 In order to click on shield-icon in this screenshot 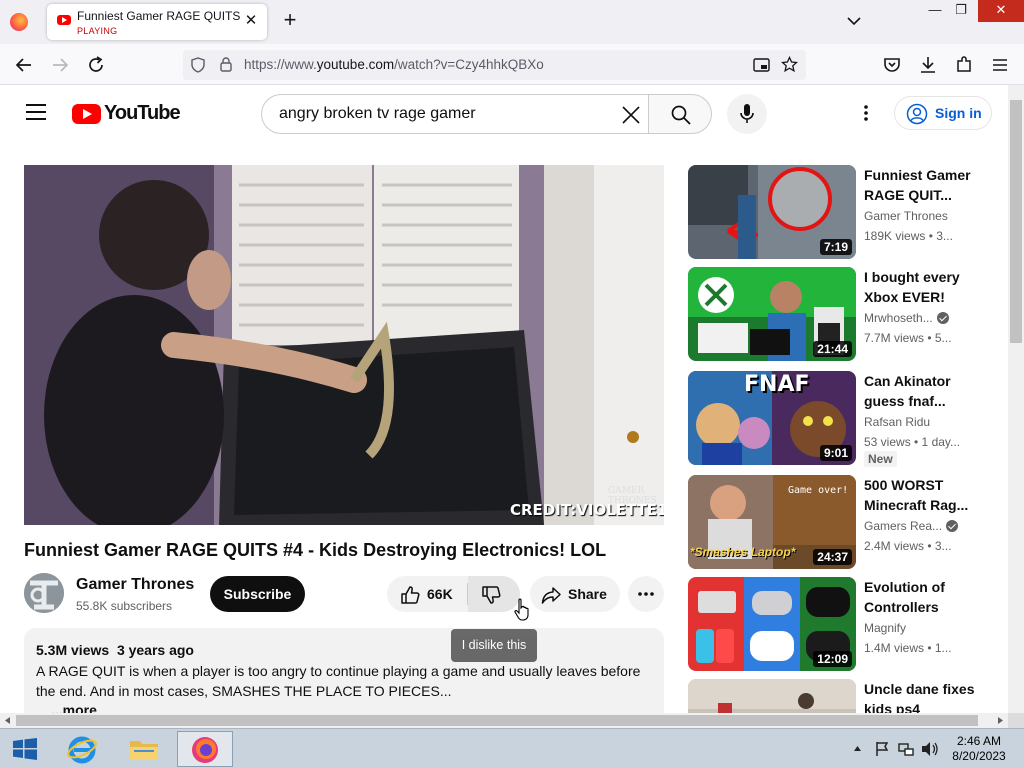, I will do `click(198, 65)`.